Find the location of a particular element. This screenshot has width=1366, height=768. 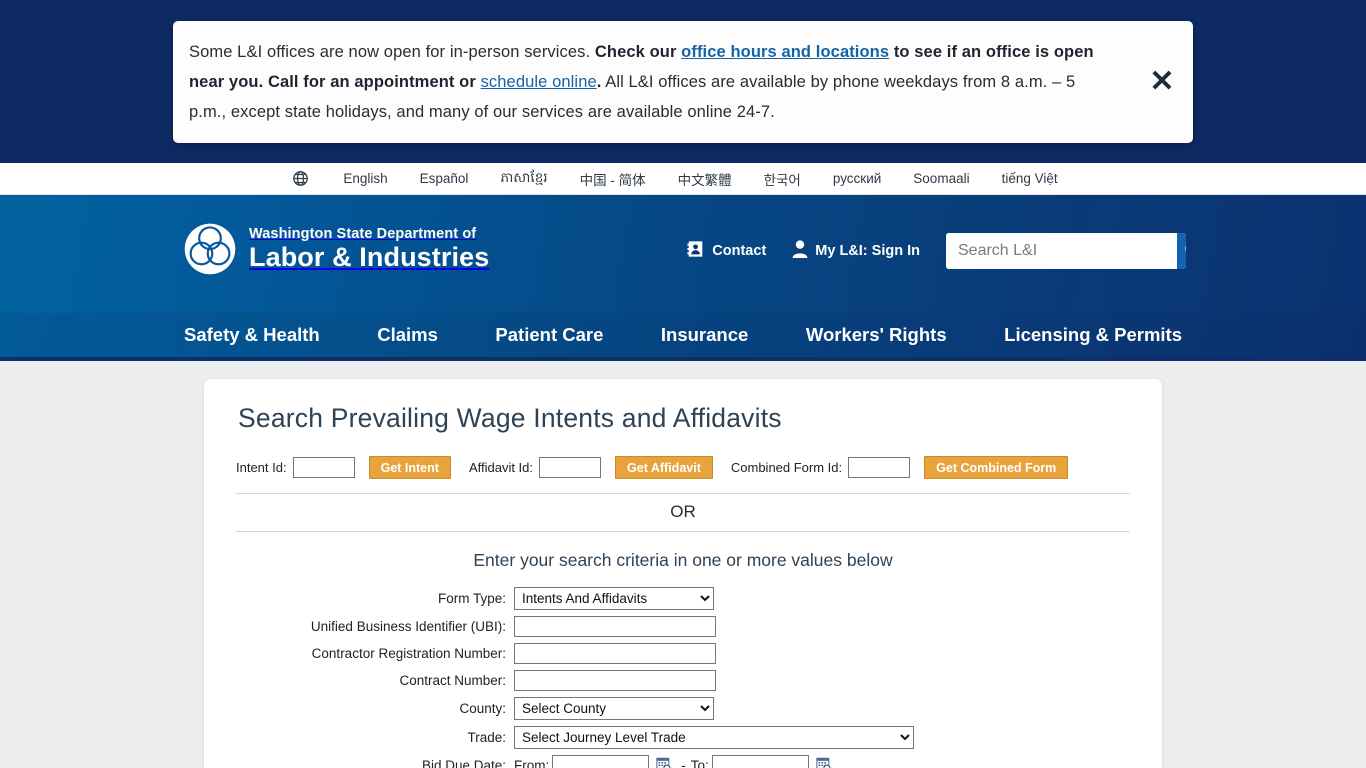

nav-item-workers-rights: Workers' Rights is located at coordinates (876, 335).